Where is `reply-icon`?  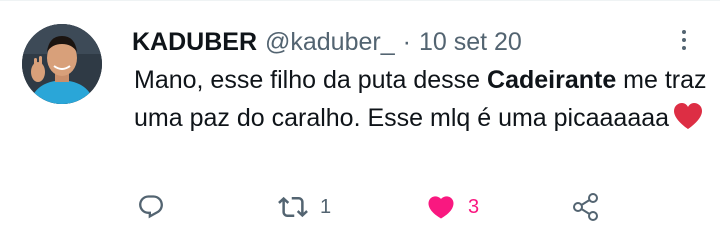
reply-icon is located at coordinates (151, 207).